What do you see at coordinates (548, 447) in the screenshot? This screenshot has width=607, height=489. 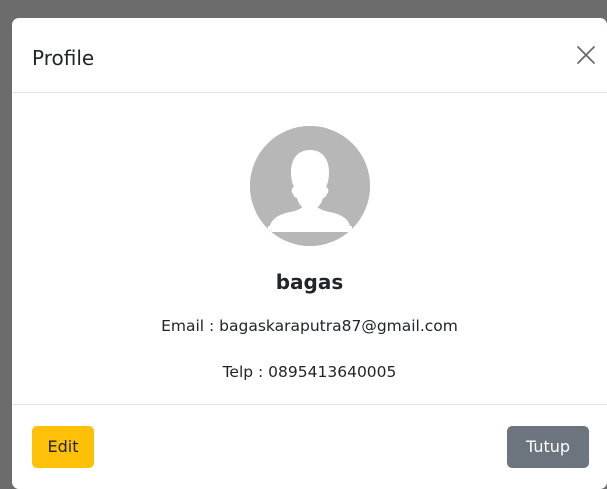 I see `close-modal-button: Tutup` at bounding box center [548, 447].